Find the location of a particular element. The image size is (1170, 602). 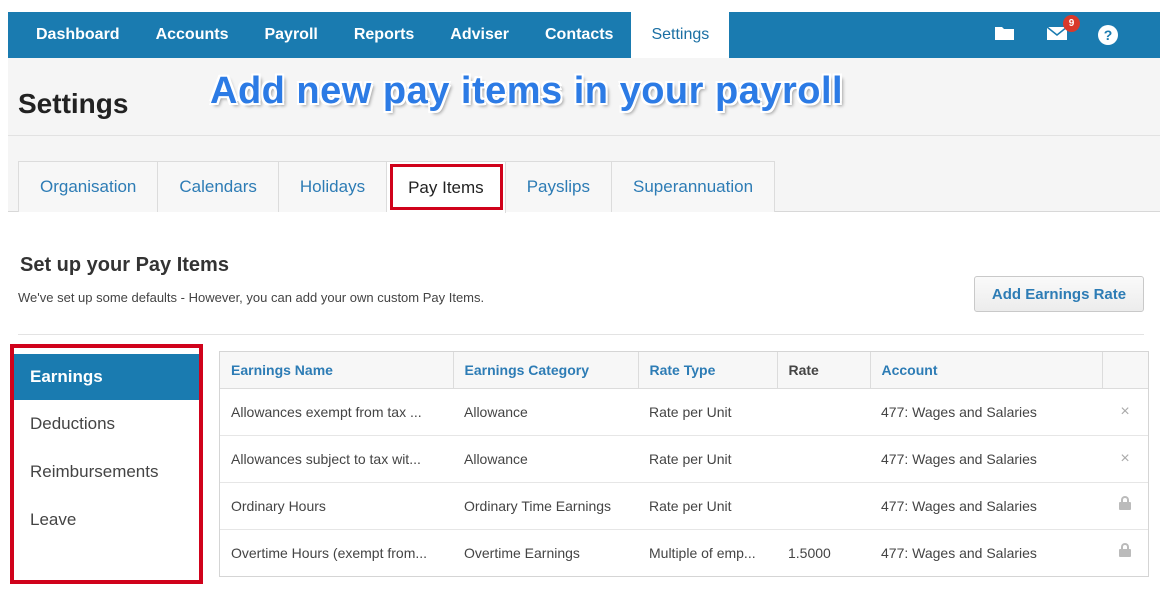

nav-accounts: Accounts is located at coordinates (192, 35).